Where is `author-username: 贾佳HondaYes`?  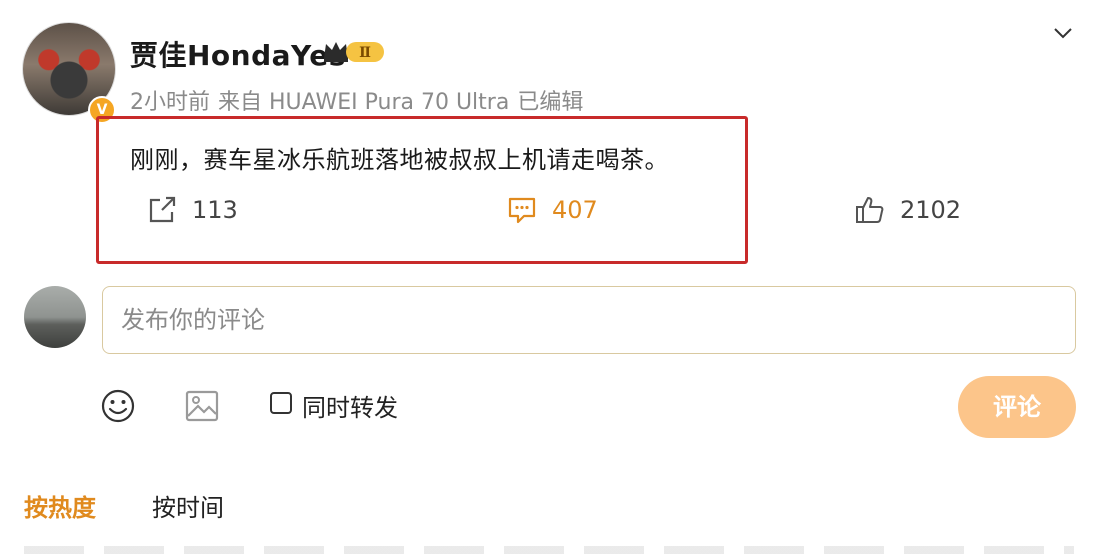
author-username: 贾佳HondaYes is located at coordinates (238, 54).